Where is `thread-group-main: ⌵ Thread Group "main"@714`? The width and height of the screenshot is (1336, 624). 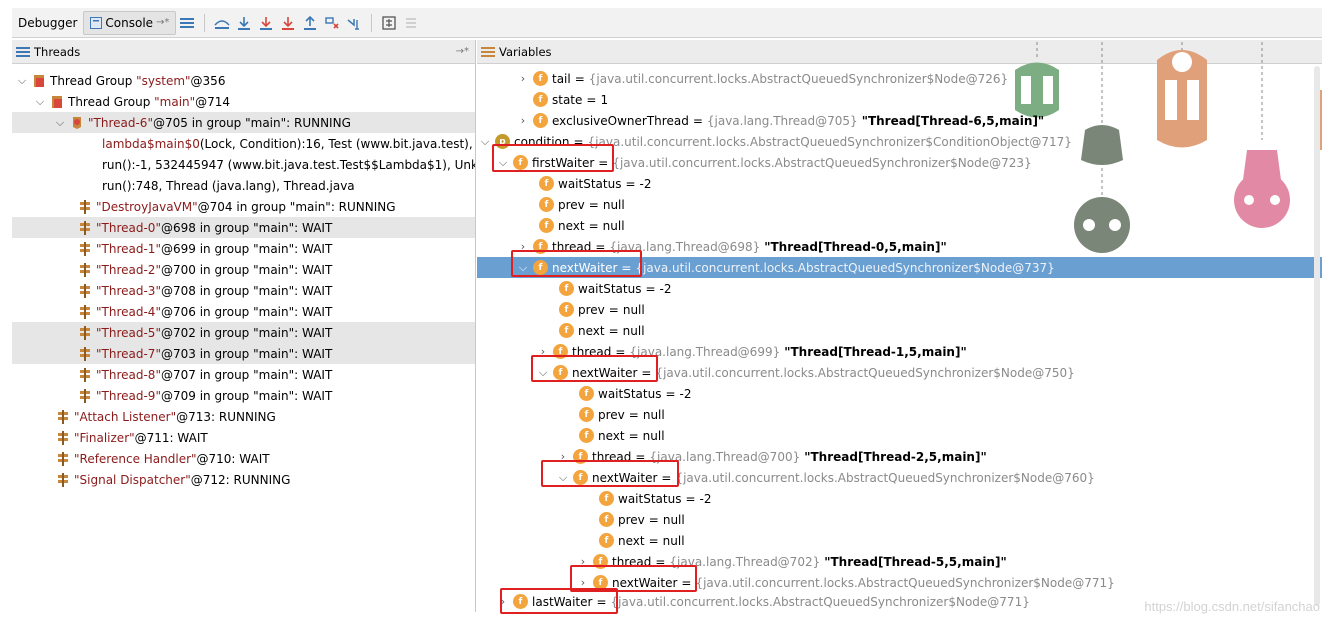
thread-group-main: ⌵ Thread Group "main"@714 is located at coordinates (132, 101).